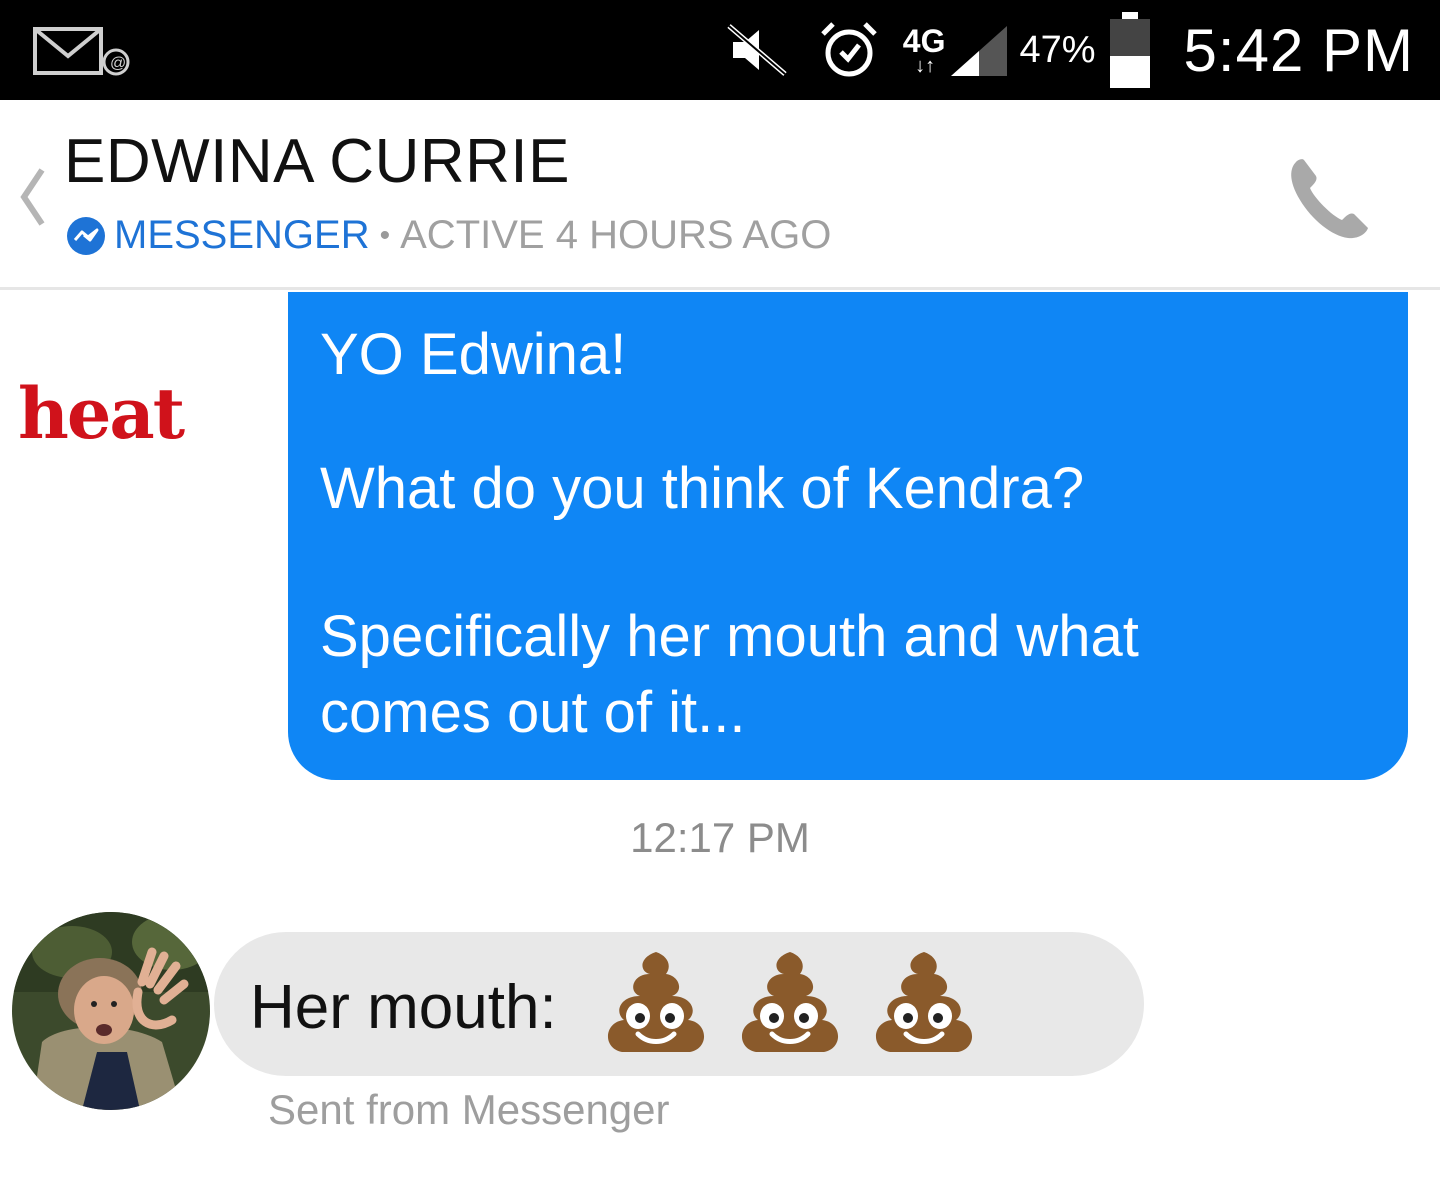 This screenshot has width=1440, height=1184. What do you see at coordinates (101, 413) in the screenshot?
I see `heat-logo-watermark: heat` at bounding box center [101, 413].